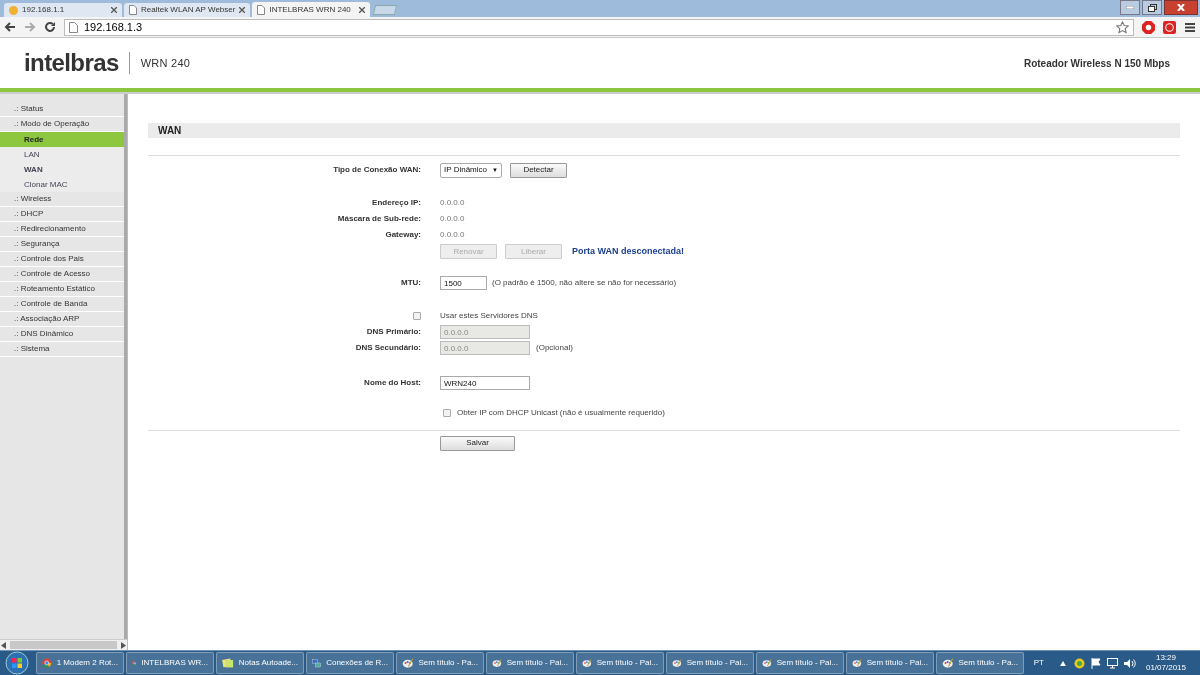 This screenshot has width=1200, height=675. Describe the element at coordinates (1095, 663) in the screenshot. I see `flag-icon` at that location.